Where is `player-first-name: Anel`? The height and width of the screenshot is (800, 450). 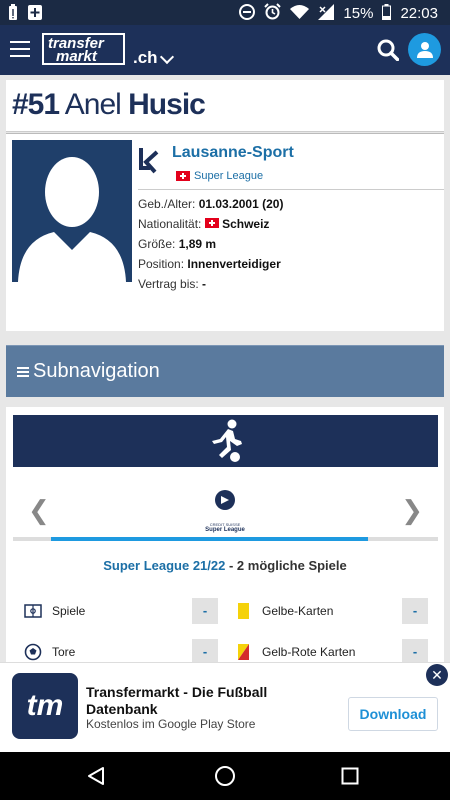 player-first-name: Anel is located at coordinates (93, 104).